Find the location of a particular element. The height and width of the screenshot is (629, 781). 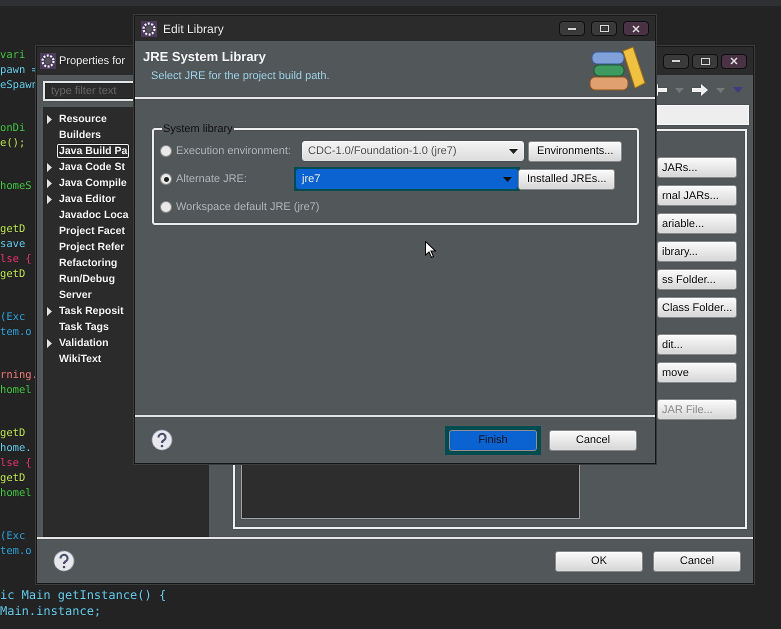

tree-item: Java Compile is located at coordinates (93, 183).